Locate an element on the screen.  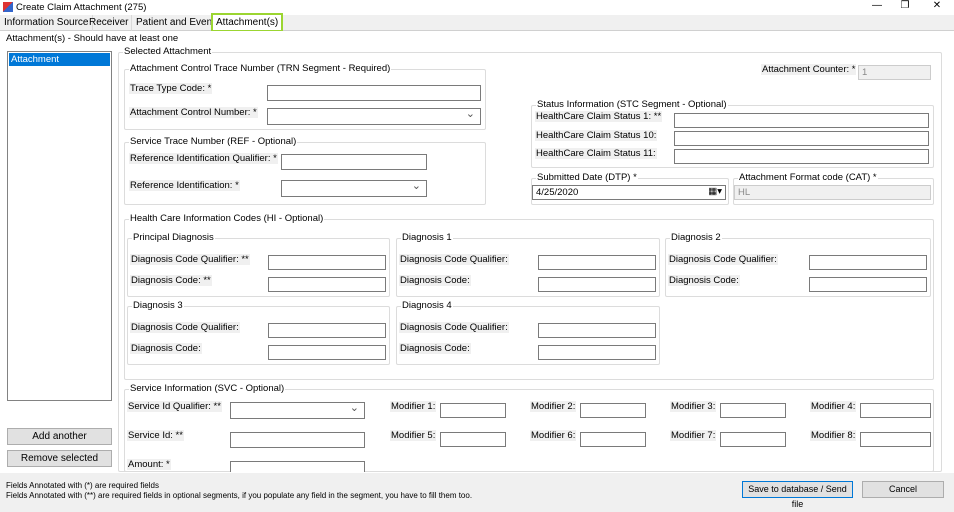
minimize-button: — is located at coordinates (877, 6).